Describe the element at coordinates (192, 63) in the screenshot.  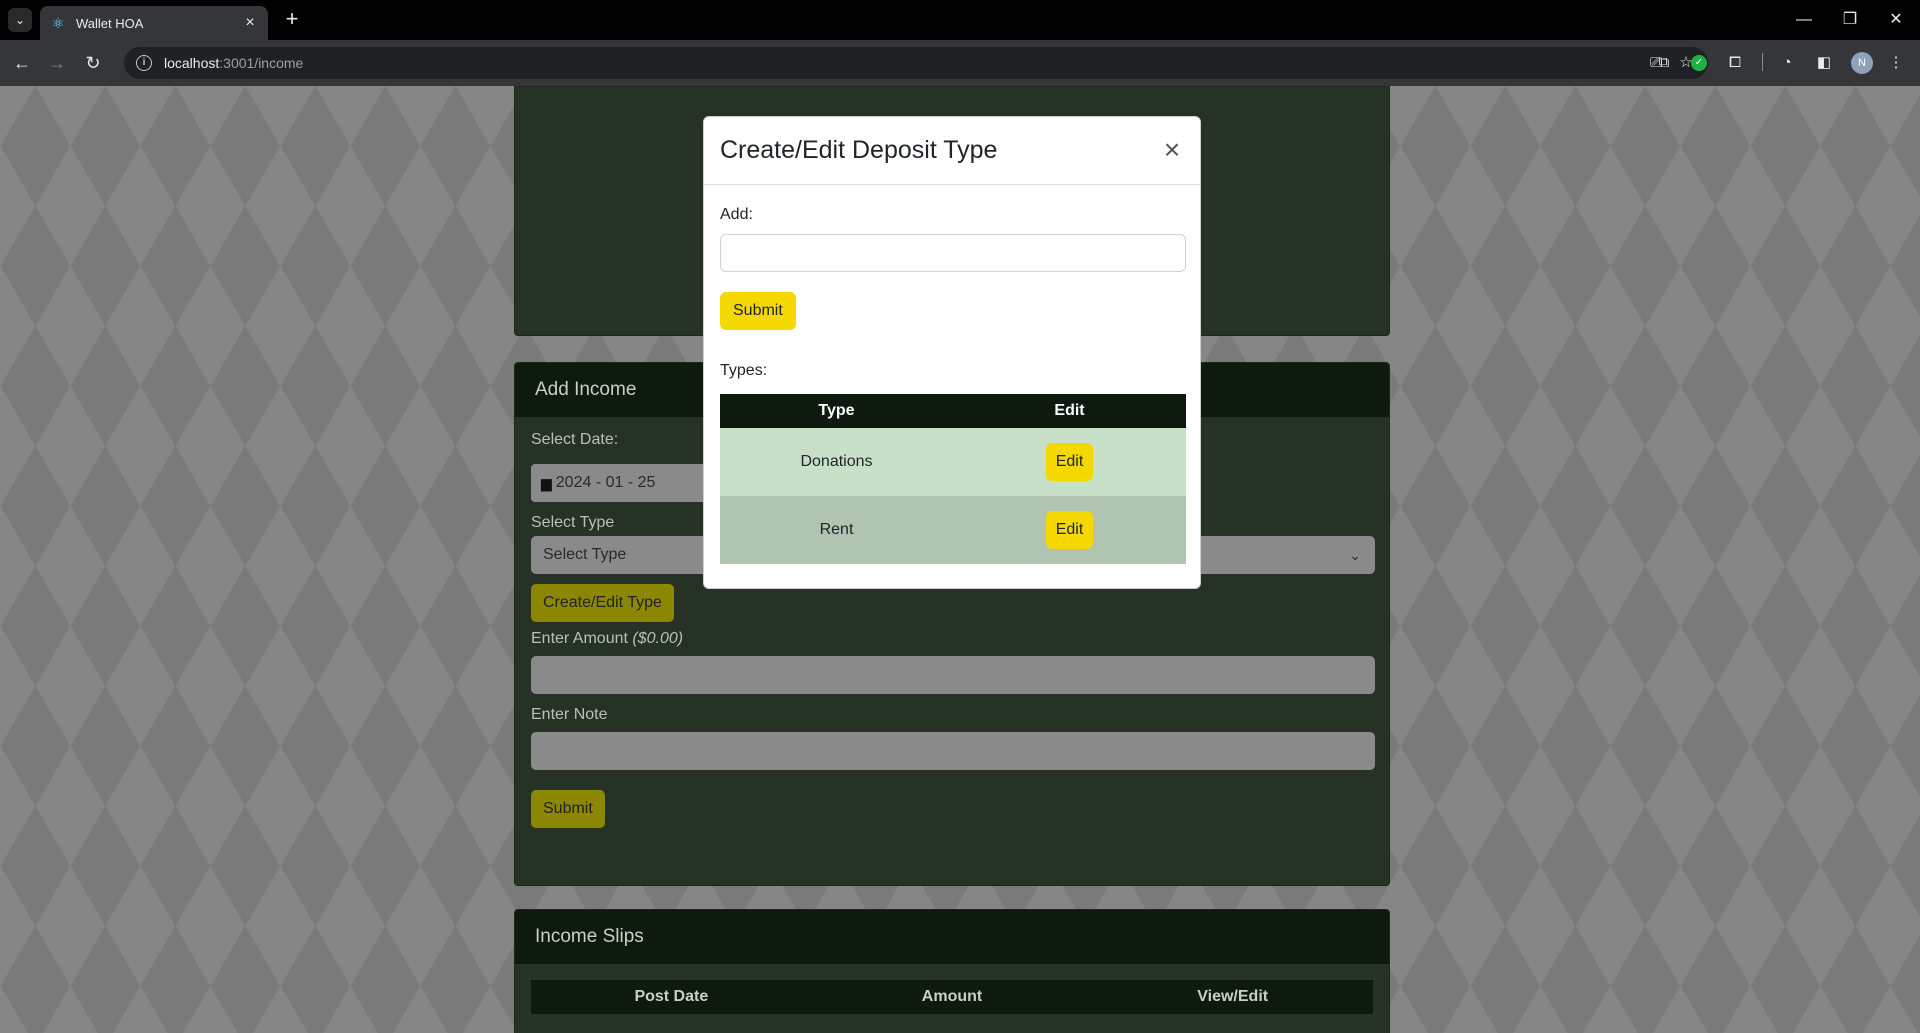
I see `url-host: localhost` at that location.